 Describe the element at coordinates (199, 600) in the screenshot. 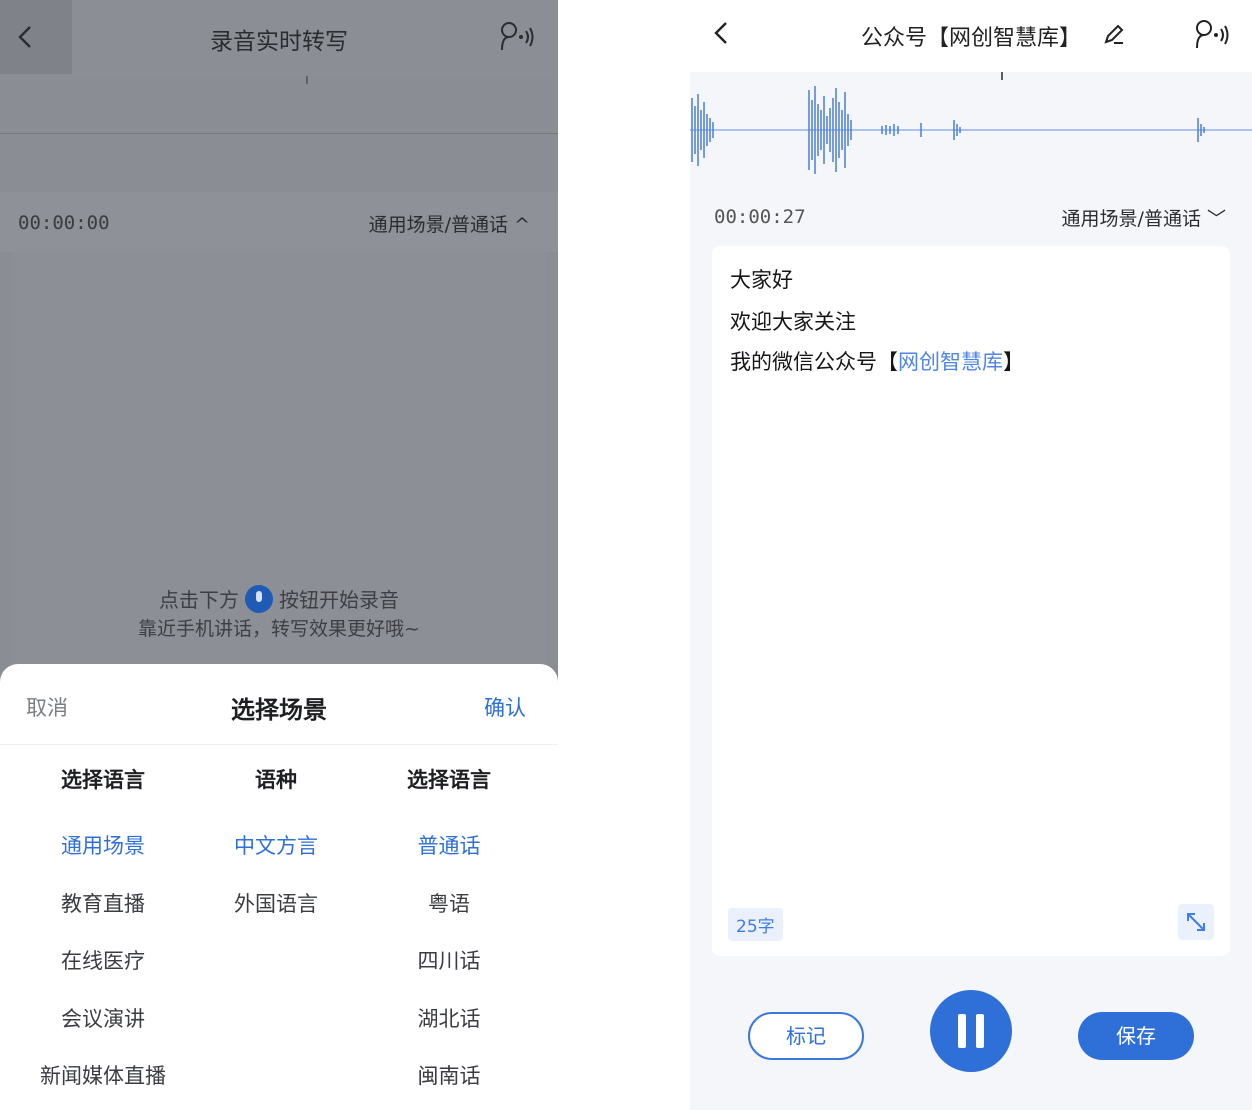

I see `hint-before: 点击下方` at that location.